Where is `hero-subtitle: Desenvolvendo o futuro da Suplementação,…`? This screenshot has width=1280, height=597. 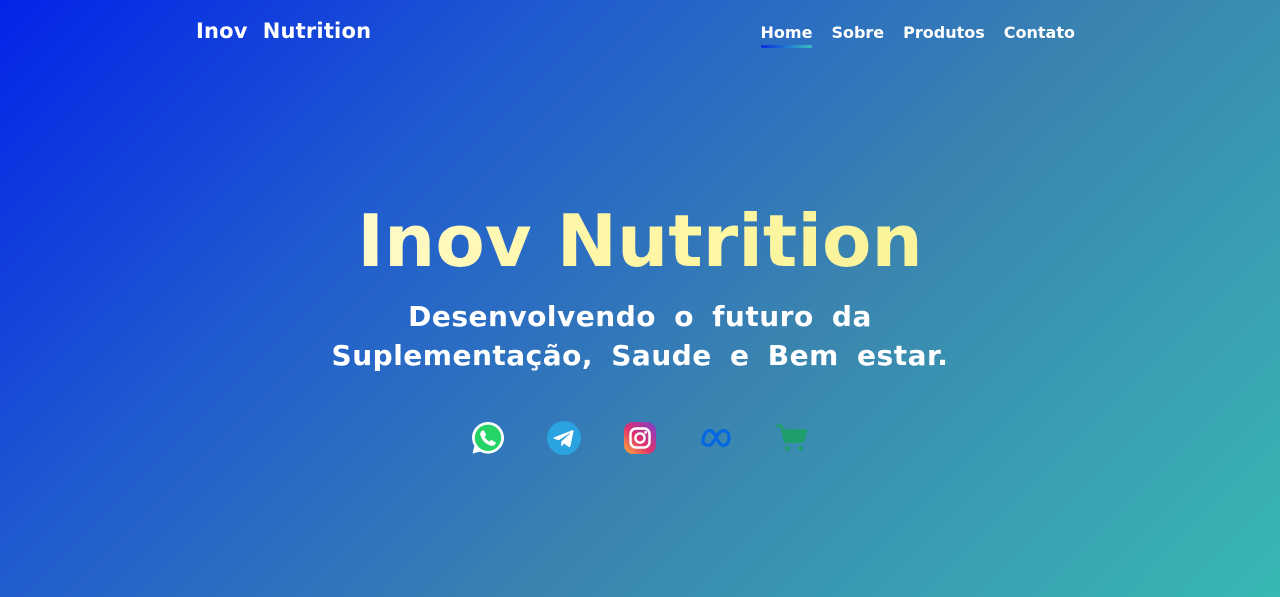 hero-subtitle: Desenvolvendo o futuro da Suplementação,… is located at coordinates (640, 336).